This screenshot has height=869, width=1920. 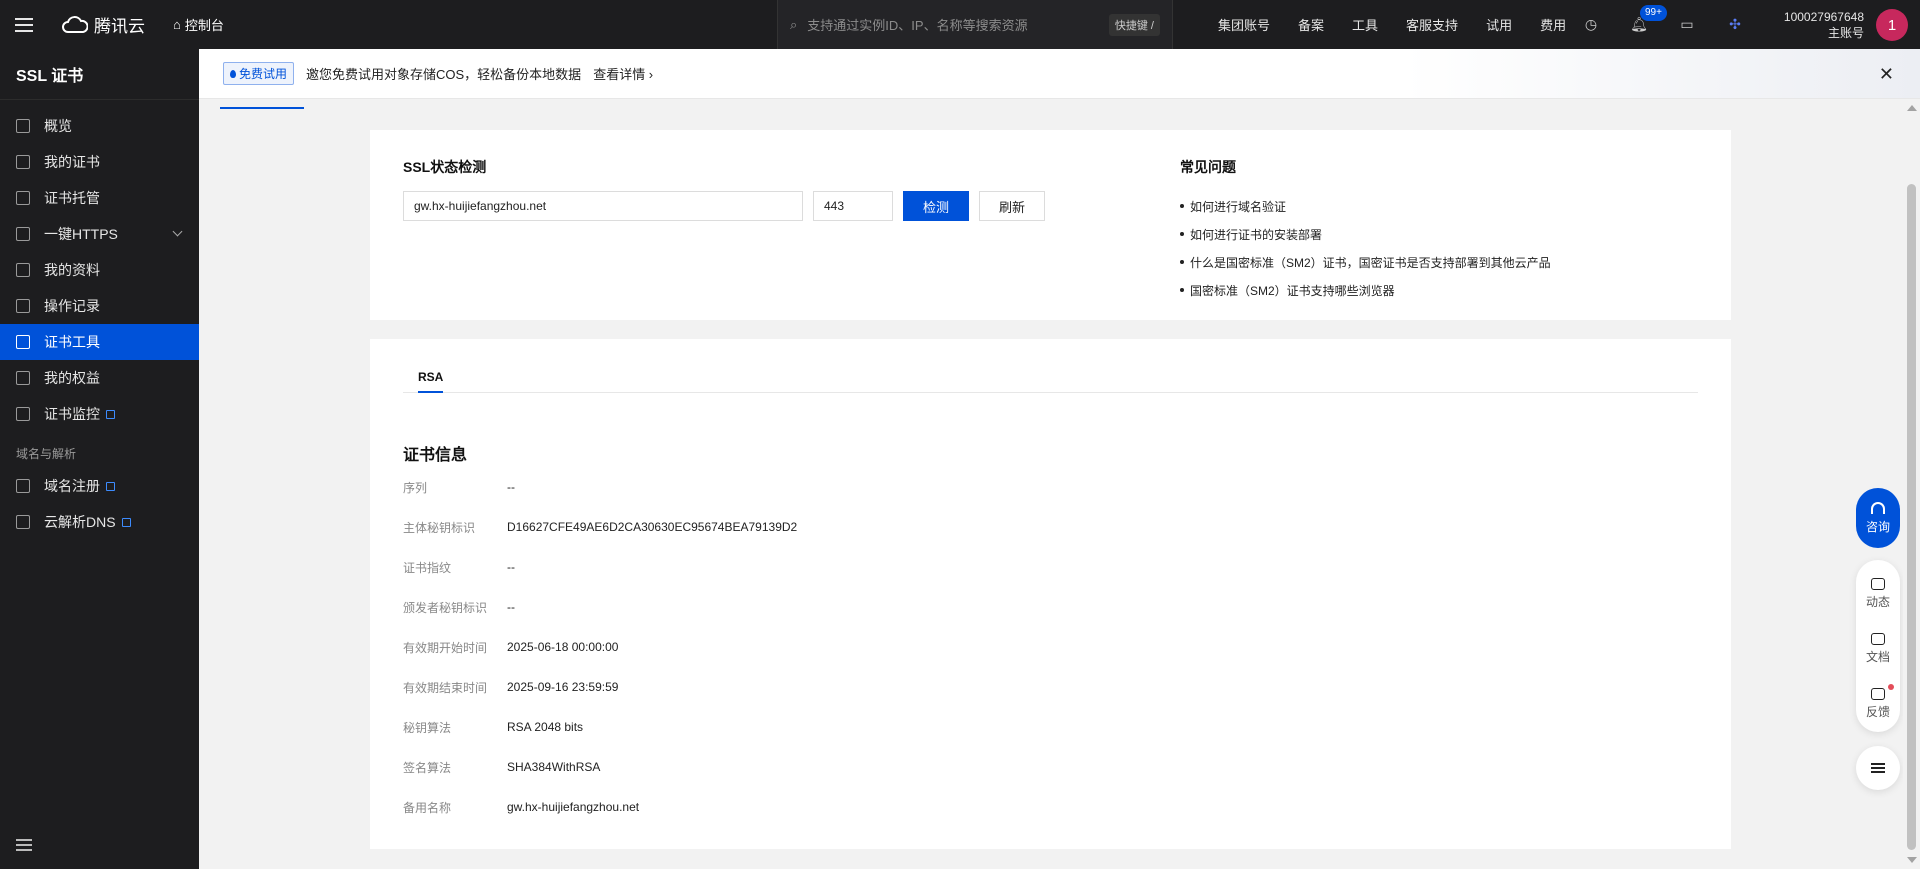 What do you see at coordinates (1911, 517) in the screenshot?
I see `scroll-thumb` at bounding box center [1911, 517].